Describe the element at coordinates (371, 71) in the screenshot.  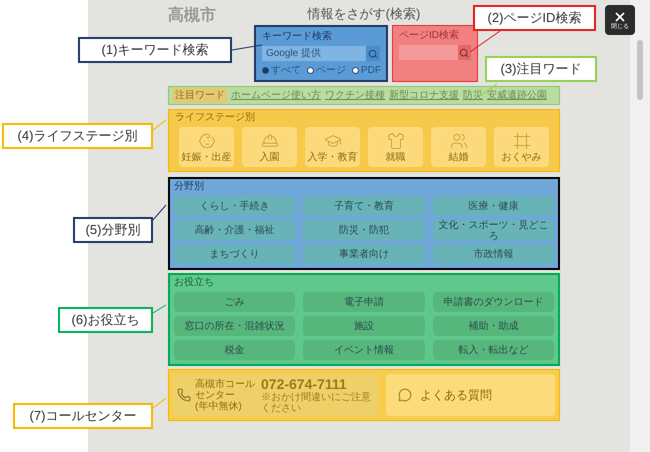
I see `radio-label: PDF` at that location.